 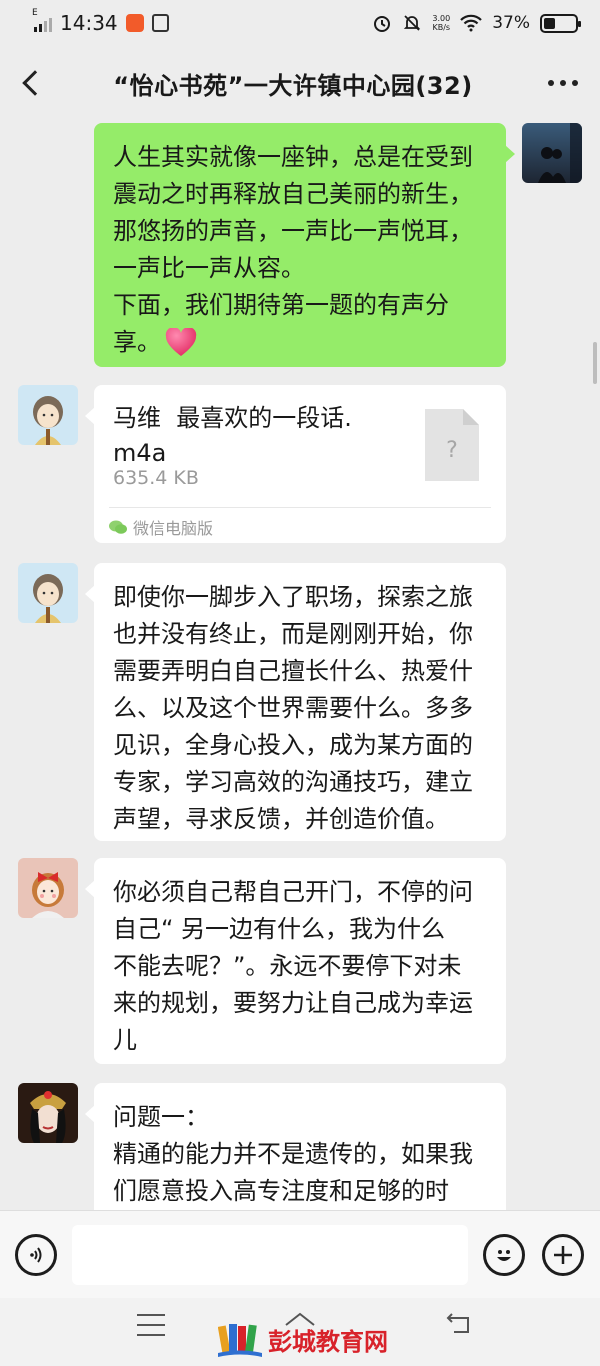 What do you see at coordinates (89, 23) in the screenshot?
I see `status-time: 14:34` at bounding box center [89, 23].